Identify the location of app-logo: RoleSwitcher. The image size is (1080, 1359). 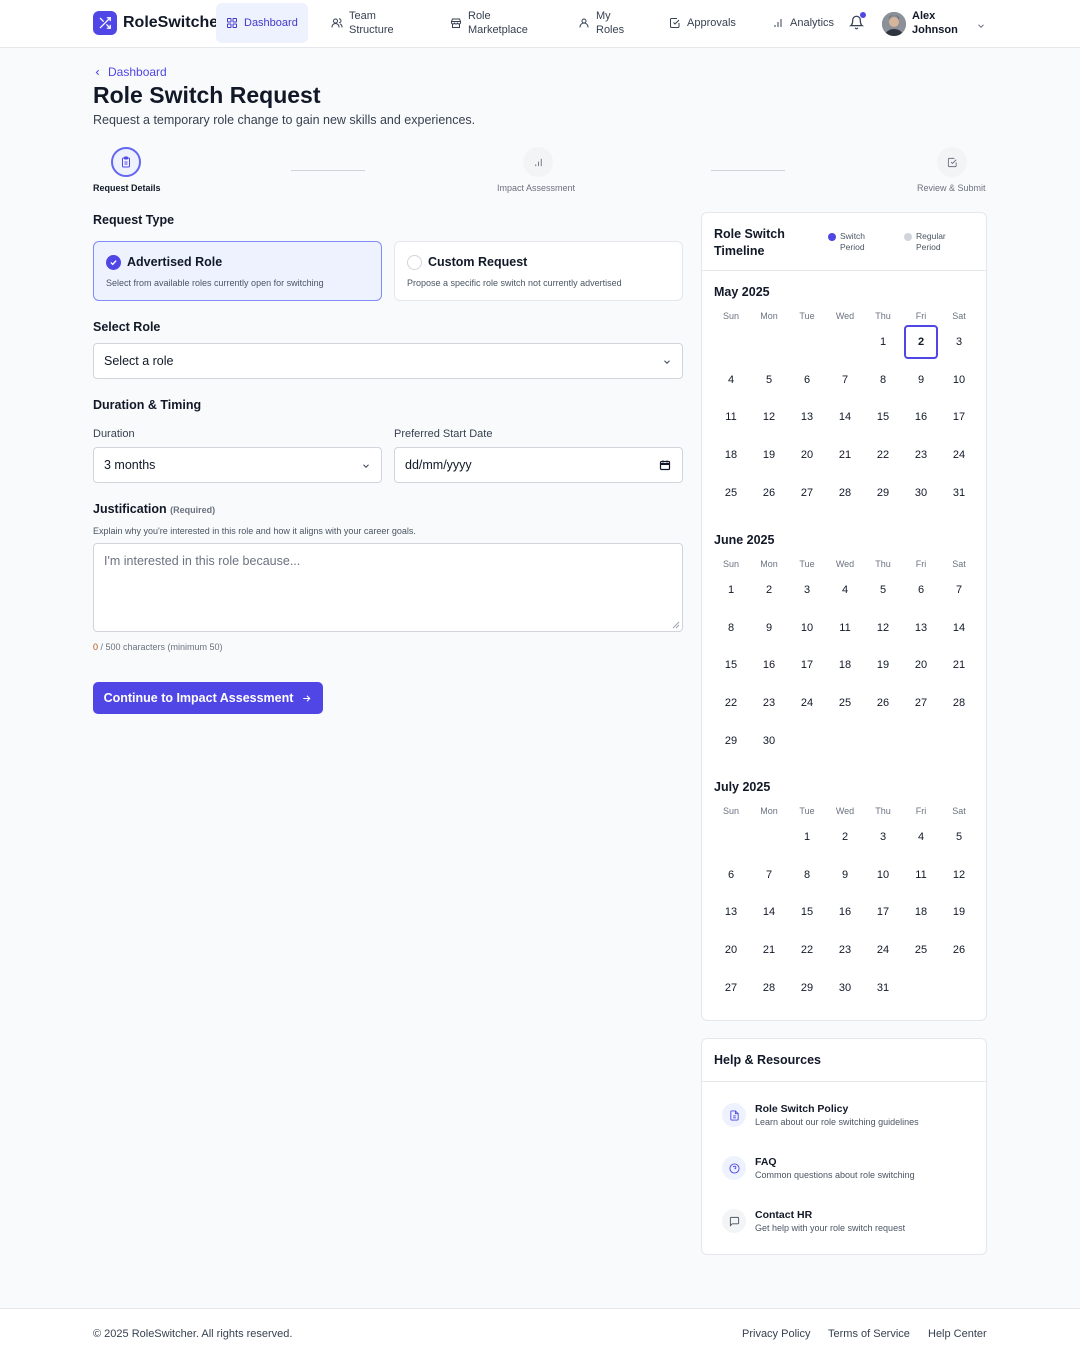
(158, 23).